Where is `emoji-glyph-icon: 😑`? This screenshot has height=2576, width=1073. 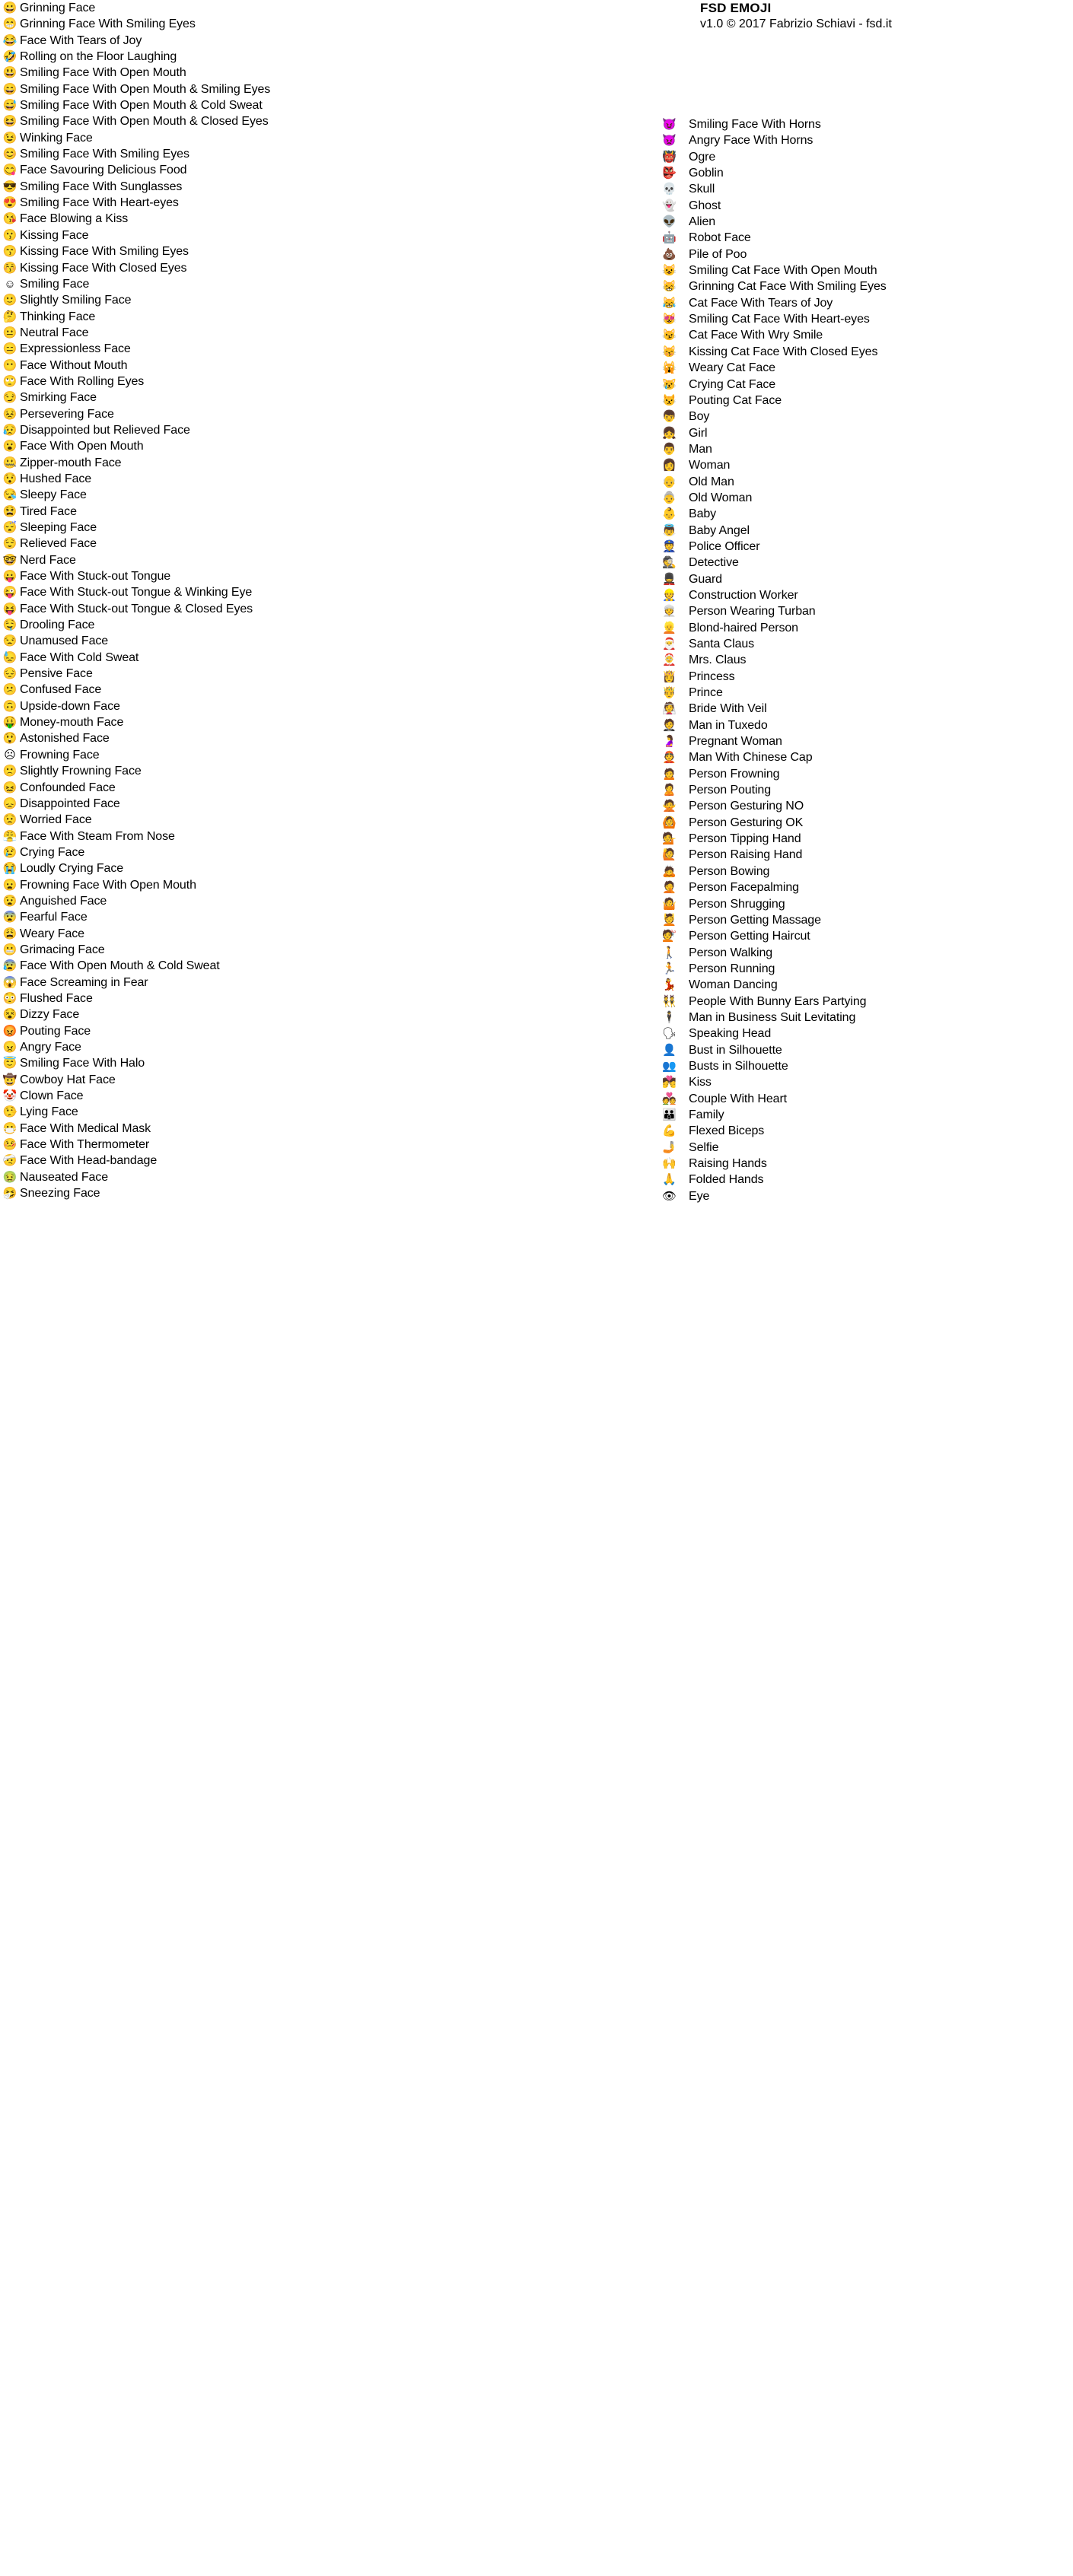 emoji-glyph-icon: 😑 is located at coordinates (10, 349).